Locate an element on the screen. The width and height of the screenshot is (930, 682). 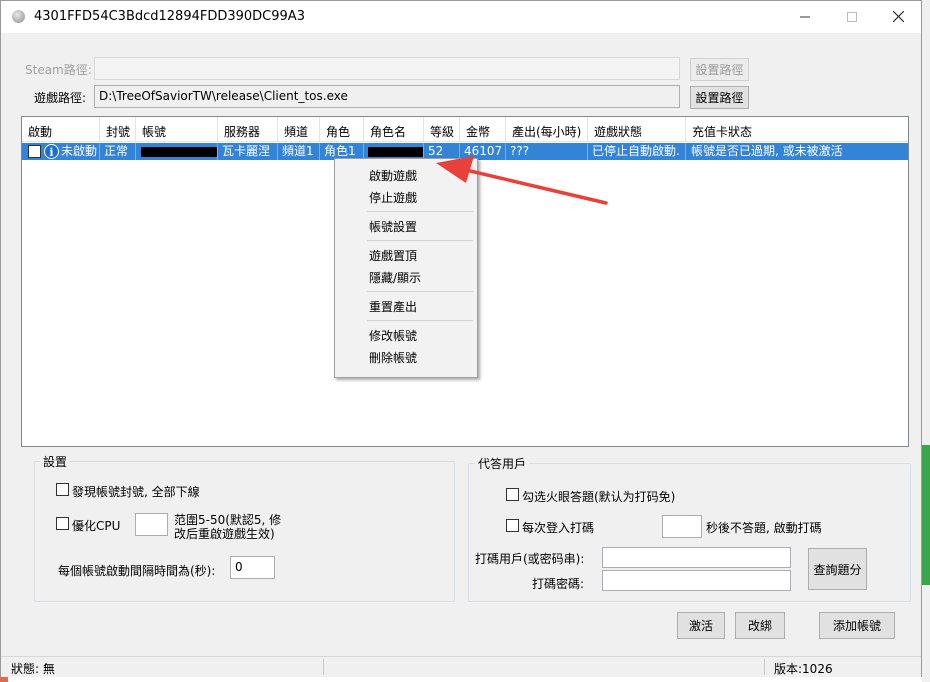
app-icon is located at coordinates (18, 16).